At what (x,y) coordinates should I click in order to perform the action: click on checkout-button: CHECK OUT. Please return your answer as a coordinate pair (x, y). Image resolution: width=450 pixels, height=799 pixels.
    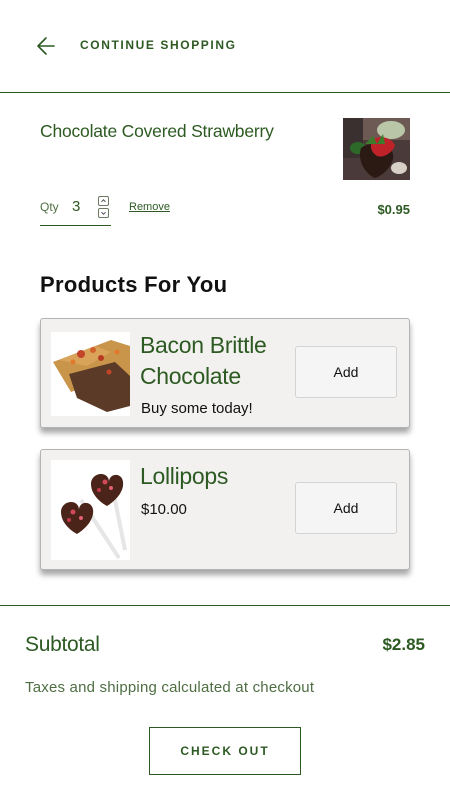
    Looking at the image, I should click on (225, 751).